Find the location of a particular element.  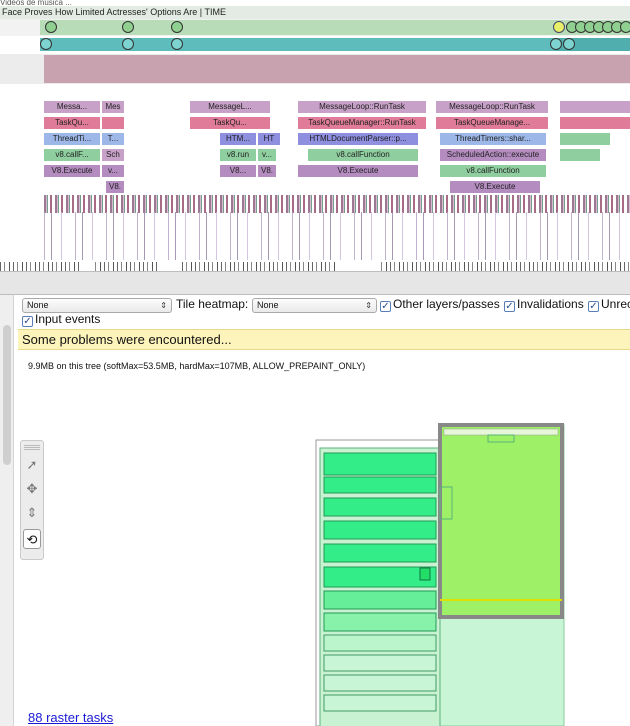

raster-tasks-link: 88 raster tasks is located at coordinates (70, 717).